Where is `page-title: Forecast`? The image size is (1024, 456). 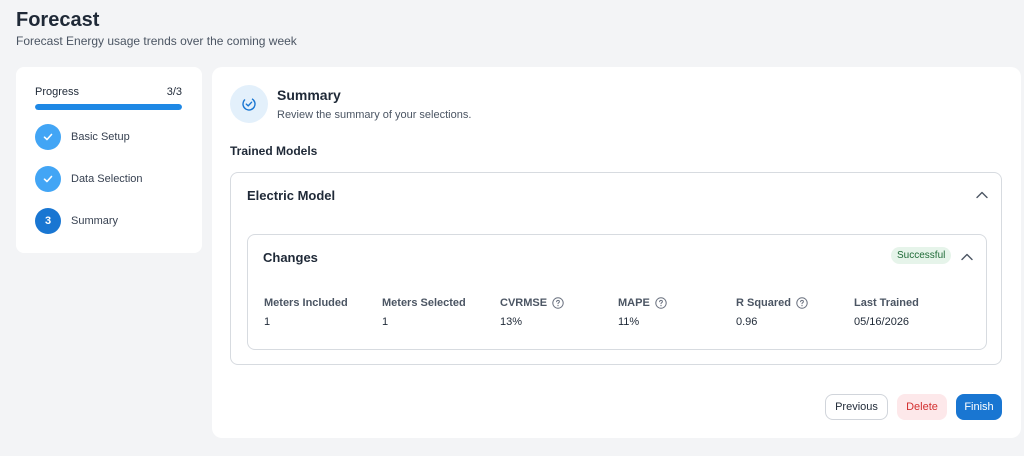 page-title: Forecast is located at coordinates (58, 20).